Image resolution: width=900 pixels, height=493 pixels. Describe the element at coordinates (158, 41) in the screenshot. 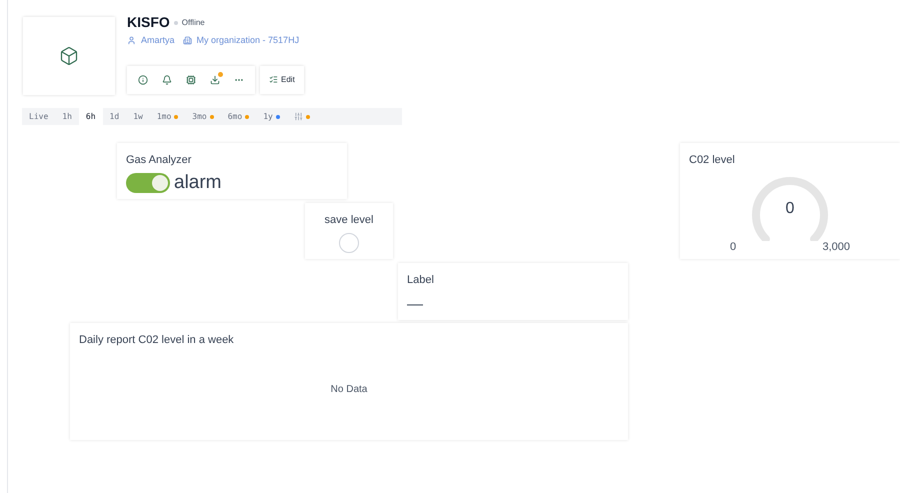

I see `owner-link: Amartya` at that location.